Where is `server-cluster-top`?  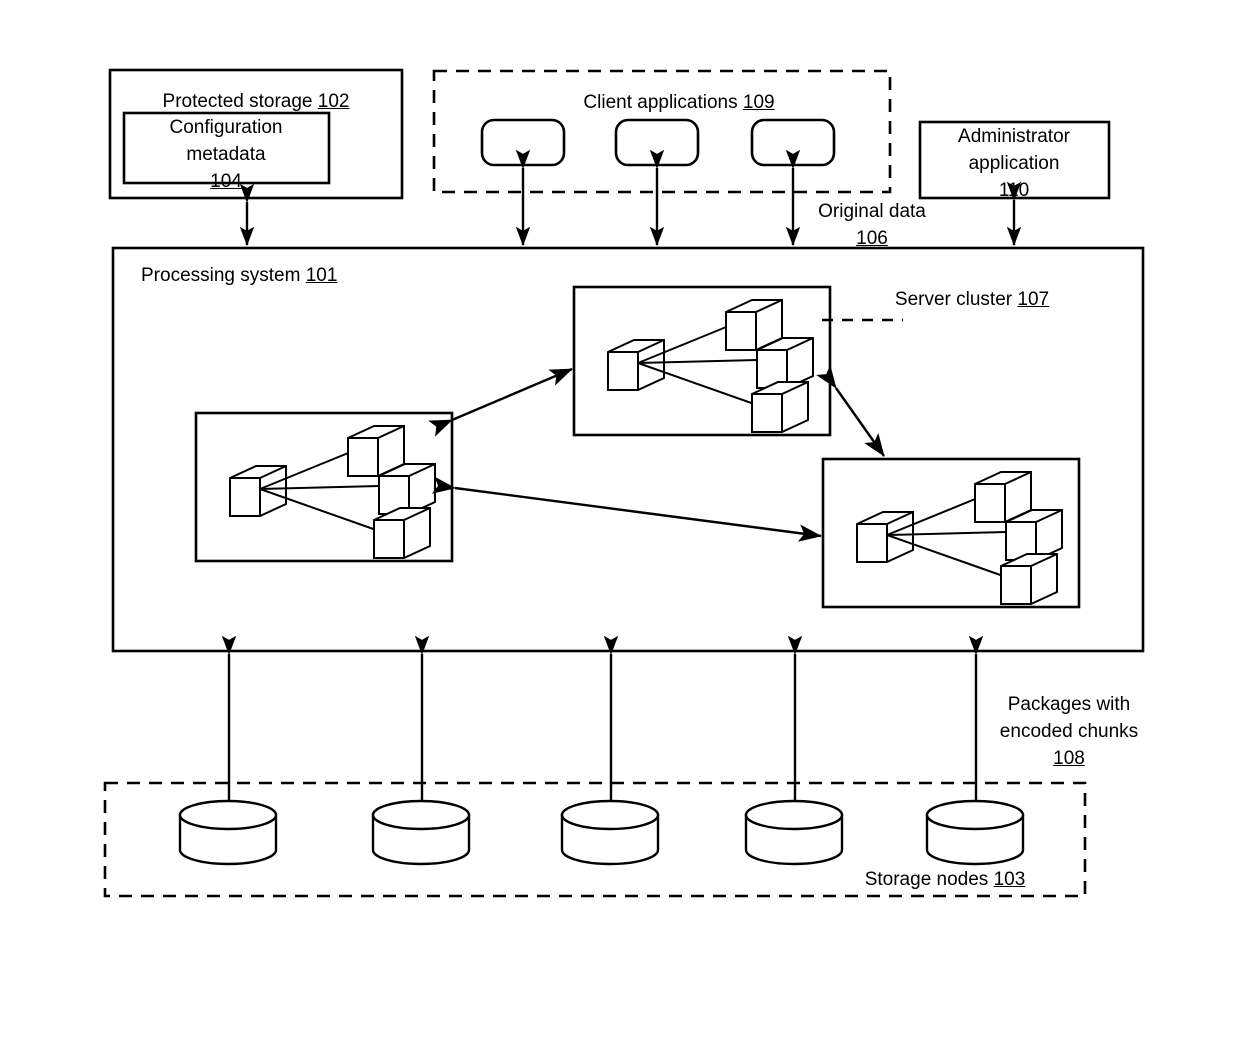 server-cluster-top is located at coordinates (702, 361).